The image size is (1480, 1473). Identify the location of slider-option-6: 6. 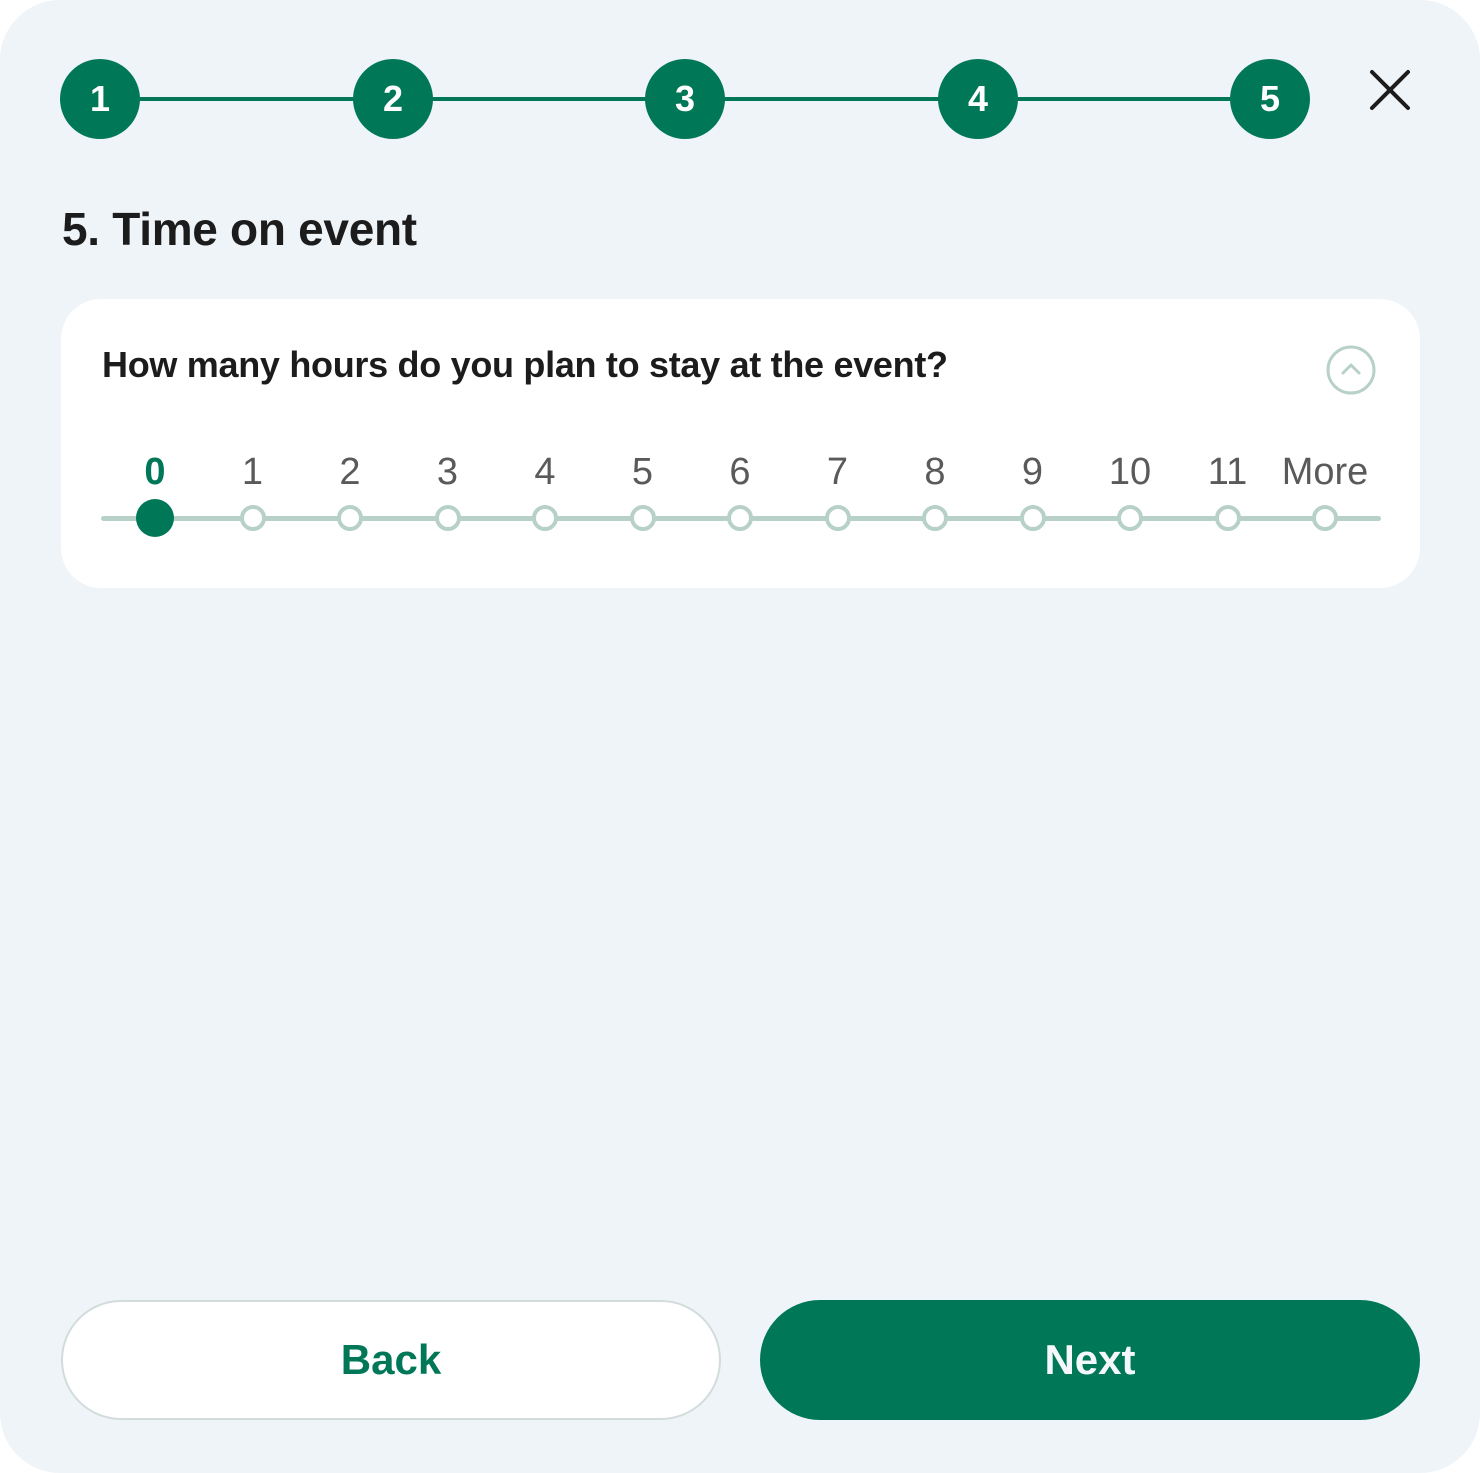
(740, 490).